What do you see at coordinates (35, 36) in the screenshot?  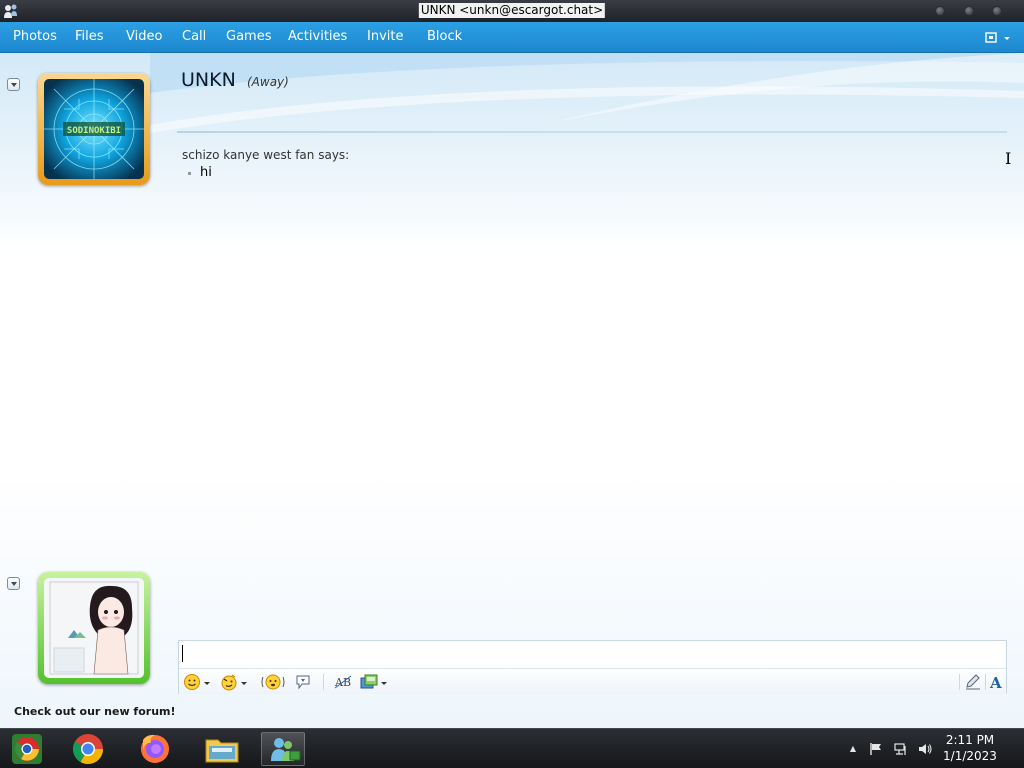 I see `menu-photos: Photos` at bounding box center [35, 36].